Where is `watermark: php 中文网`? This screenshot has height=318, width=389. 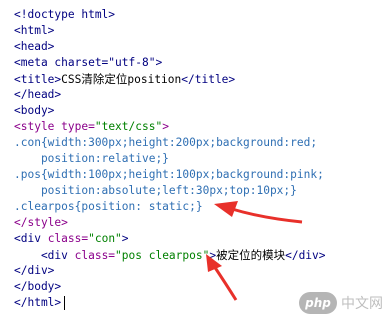
watermark: php 中文网 is located at coordinates (341, 303).